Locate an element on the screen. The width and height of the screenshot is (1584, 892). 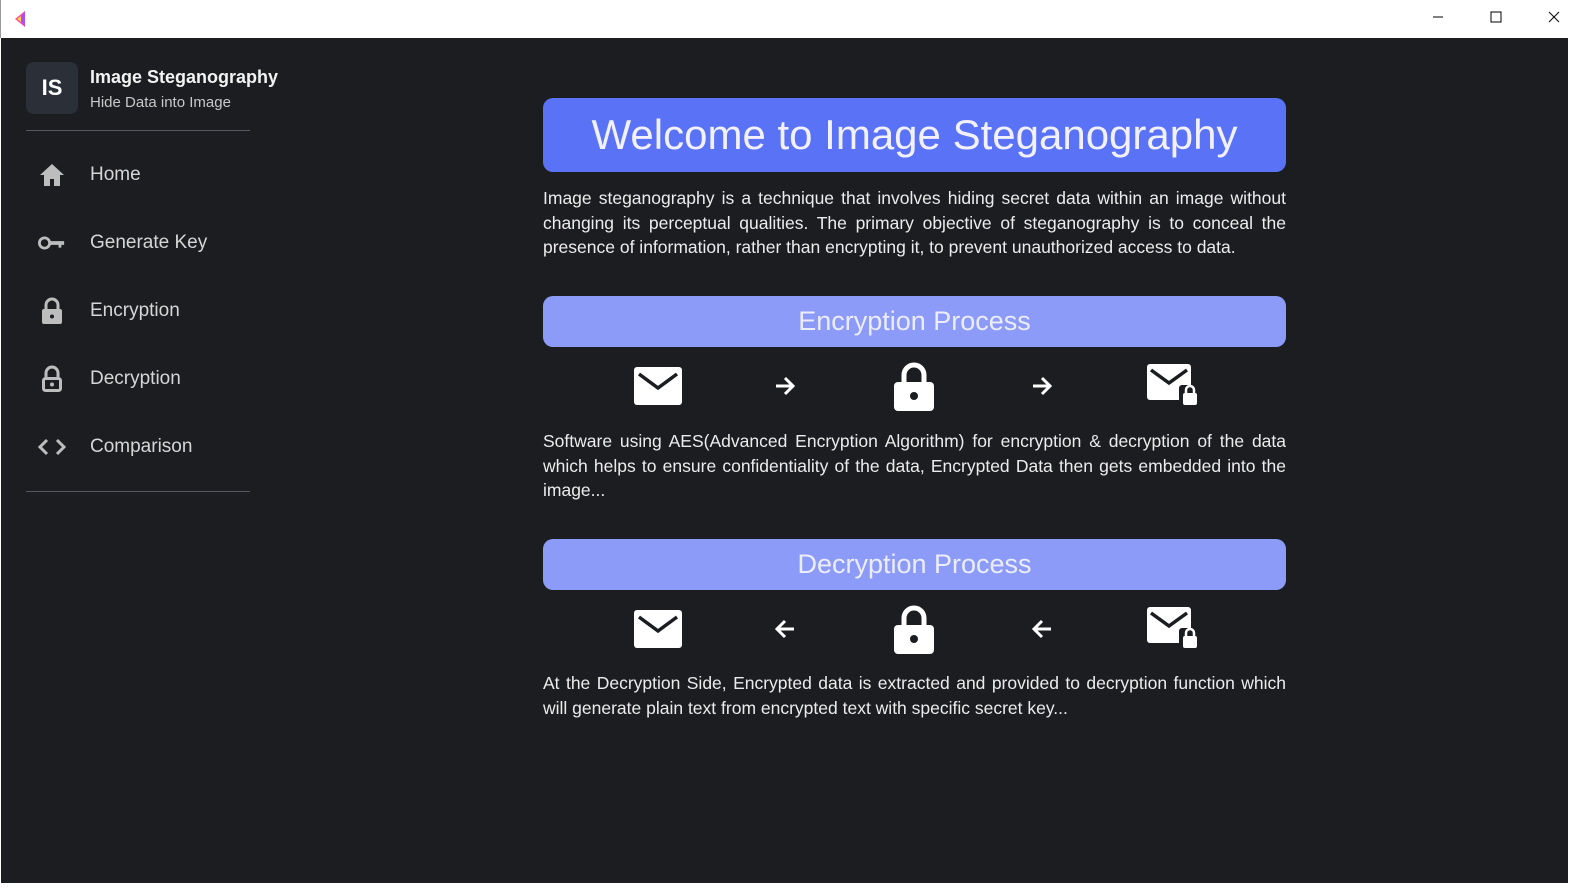
sidebar-item-label: Encryption is located at coordinates (135, 310).